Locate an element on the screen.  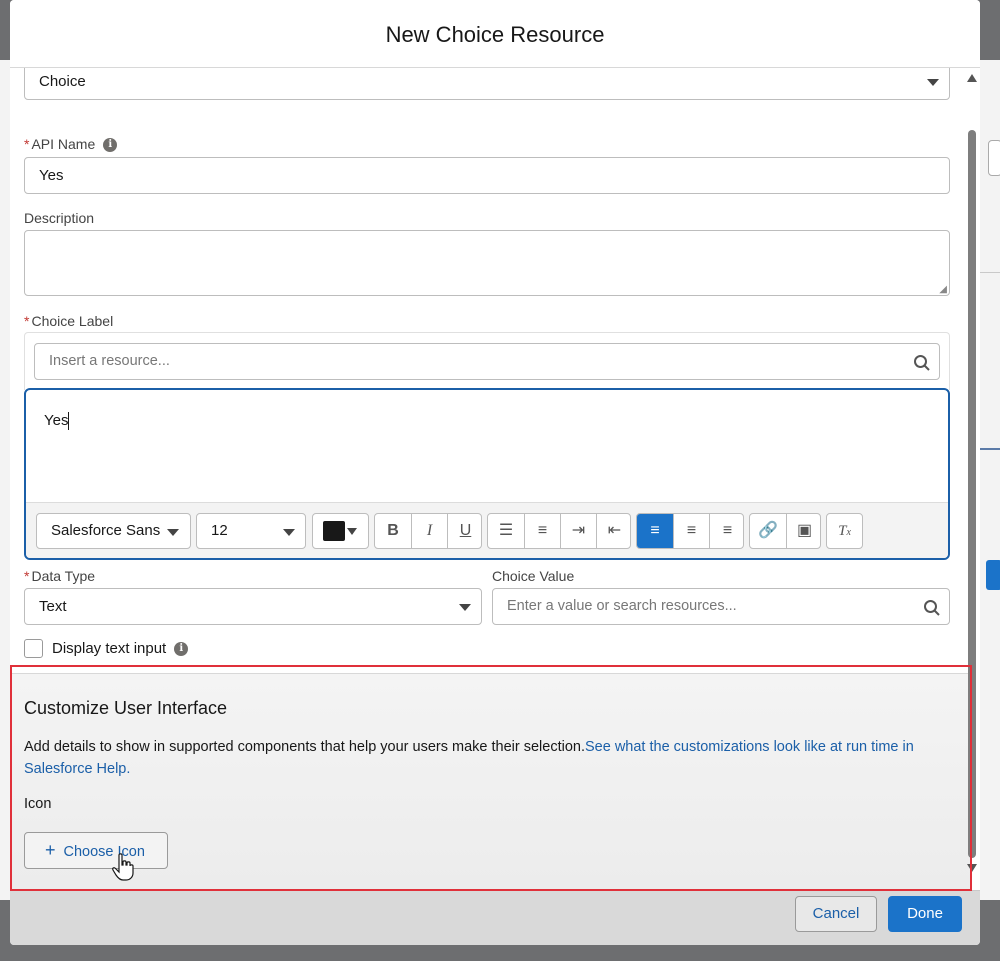
modal-scrollbar is located at coordinates (972, 479).